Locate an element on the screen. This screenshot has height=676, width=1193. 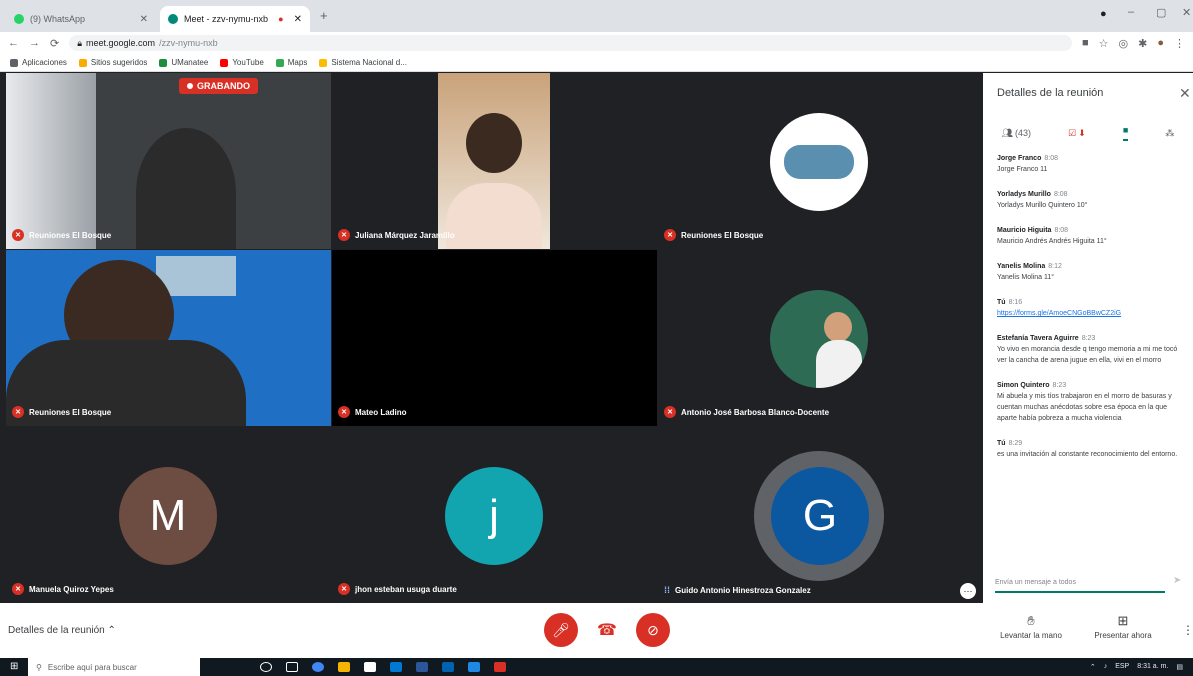
message-sender: Simon Quintero is located at coordinates (1023, 385).